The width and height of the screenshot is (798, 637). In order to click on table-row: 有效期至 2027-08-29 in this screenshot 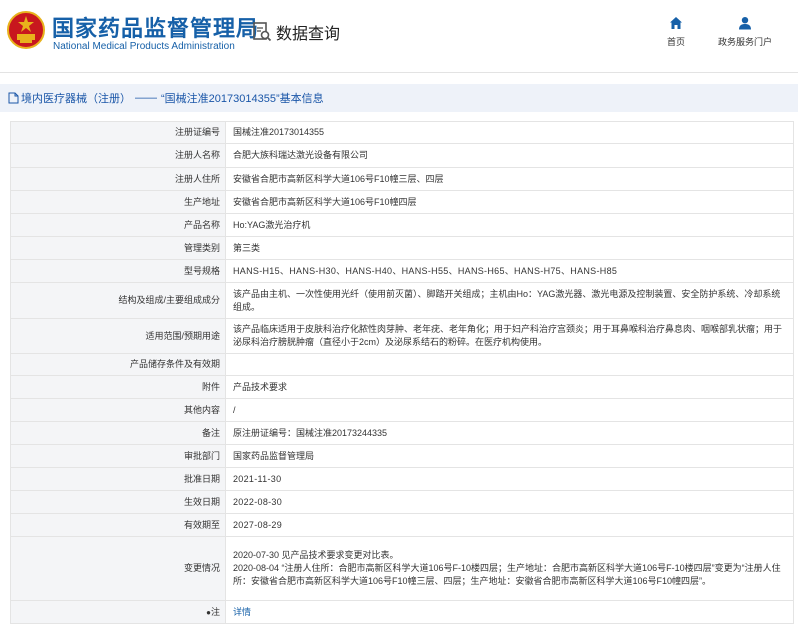, I will do `click(402, 525)`.